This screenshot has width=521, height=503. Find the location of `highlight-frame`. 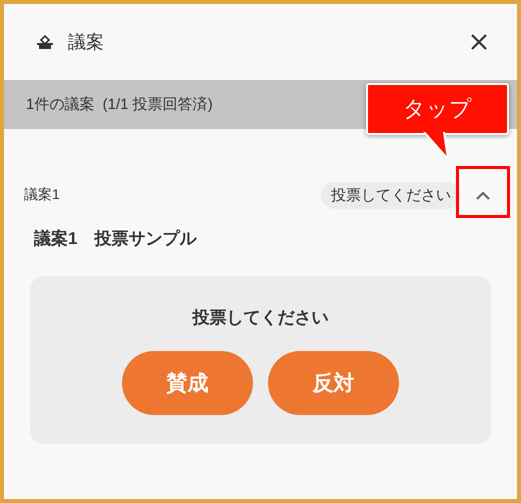

highlight-frame is located at coordinates (483, 192).